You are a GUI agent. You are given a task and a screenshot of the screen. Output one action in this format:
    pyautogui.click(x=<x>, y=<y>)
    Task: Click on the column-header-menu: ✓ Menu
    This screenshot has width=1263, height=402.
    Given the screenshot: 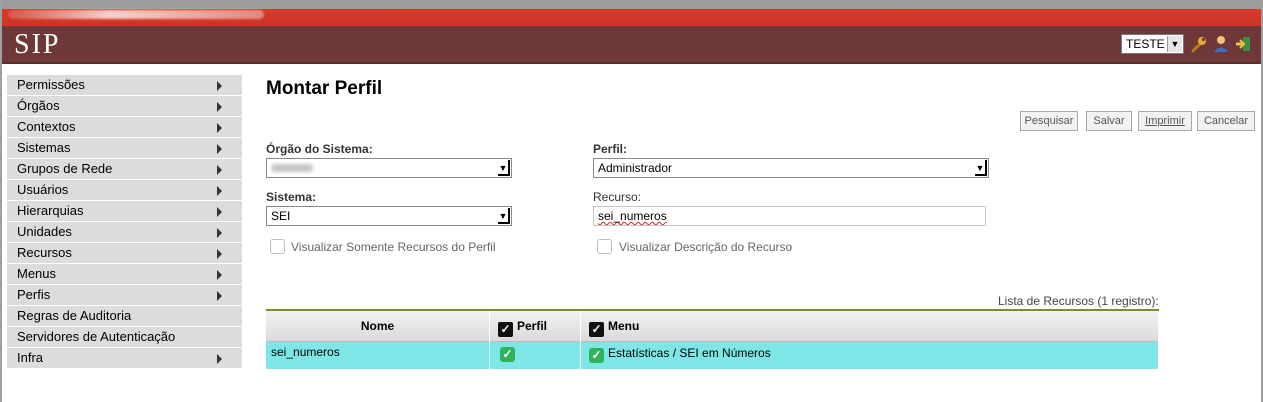 What is the action you would take?
    pyautogui.click(x=870, y=326)
    